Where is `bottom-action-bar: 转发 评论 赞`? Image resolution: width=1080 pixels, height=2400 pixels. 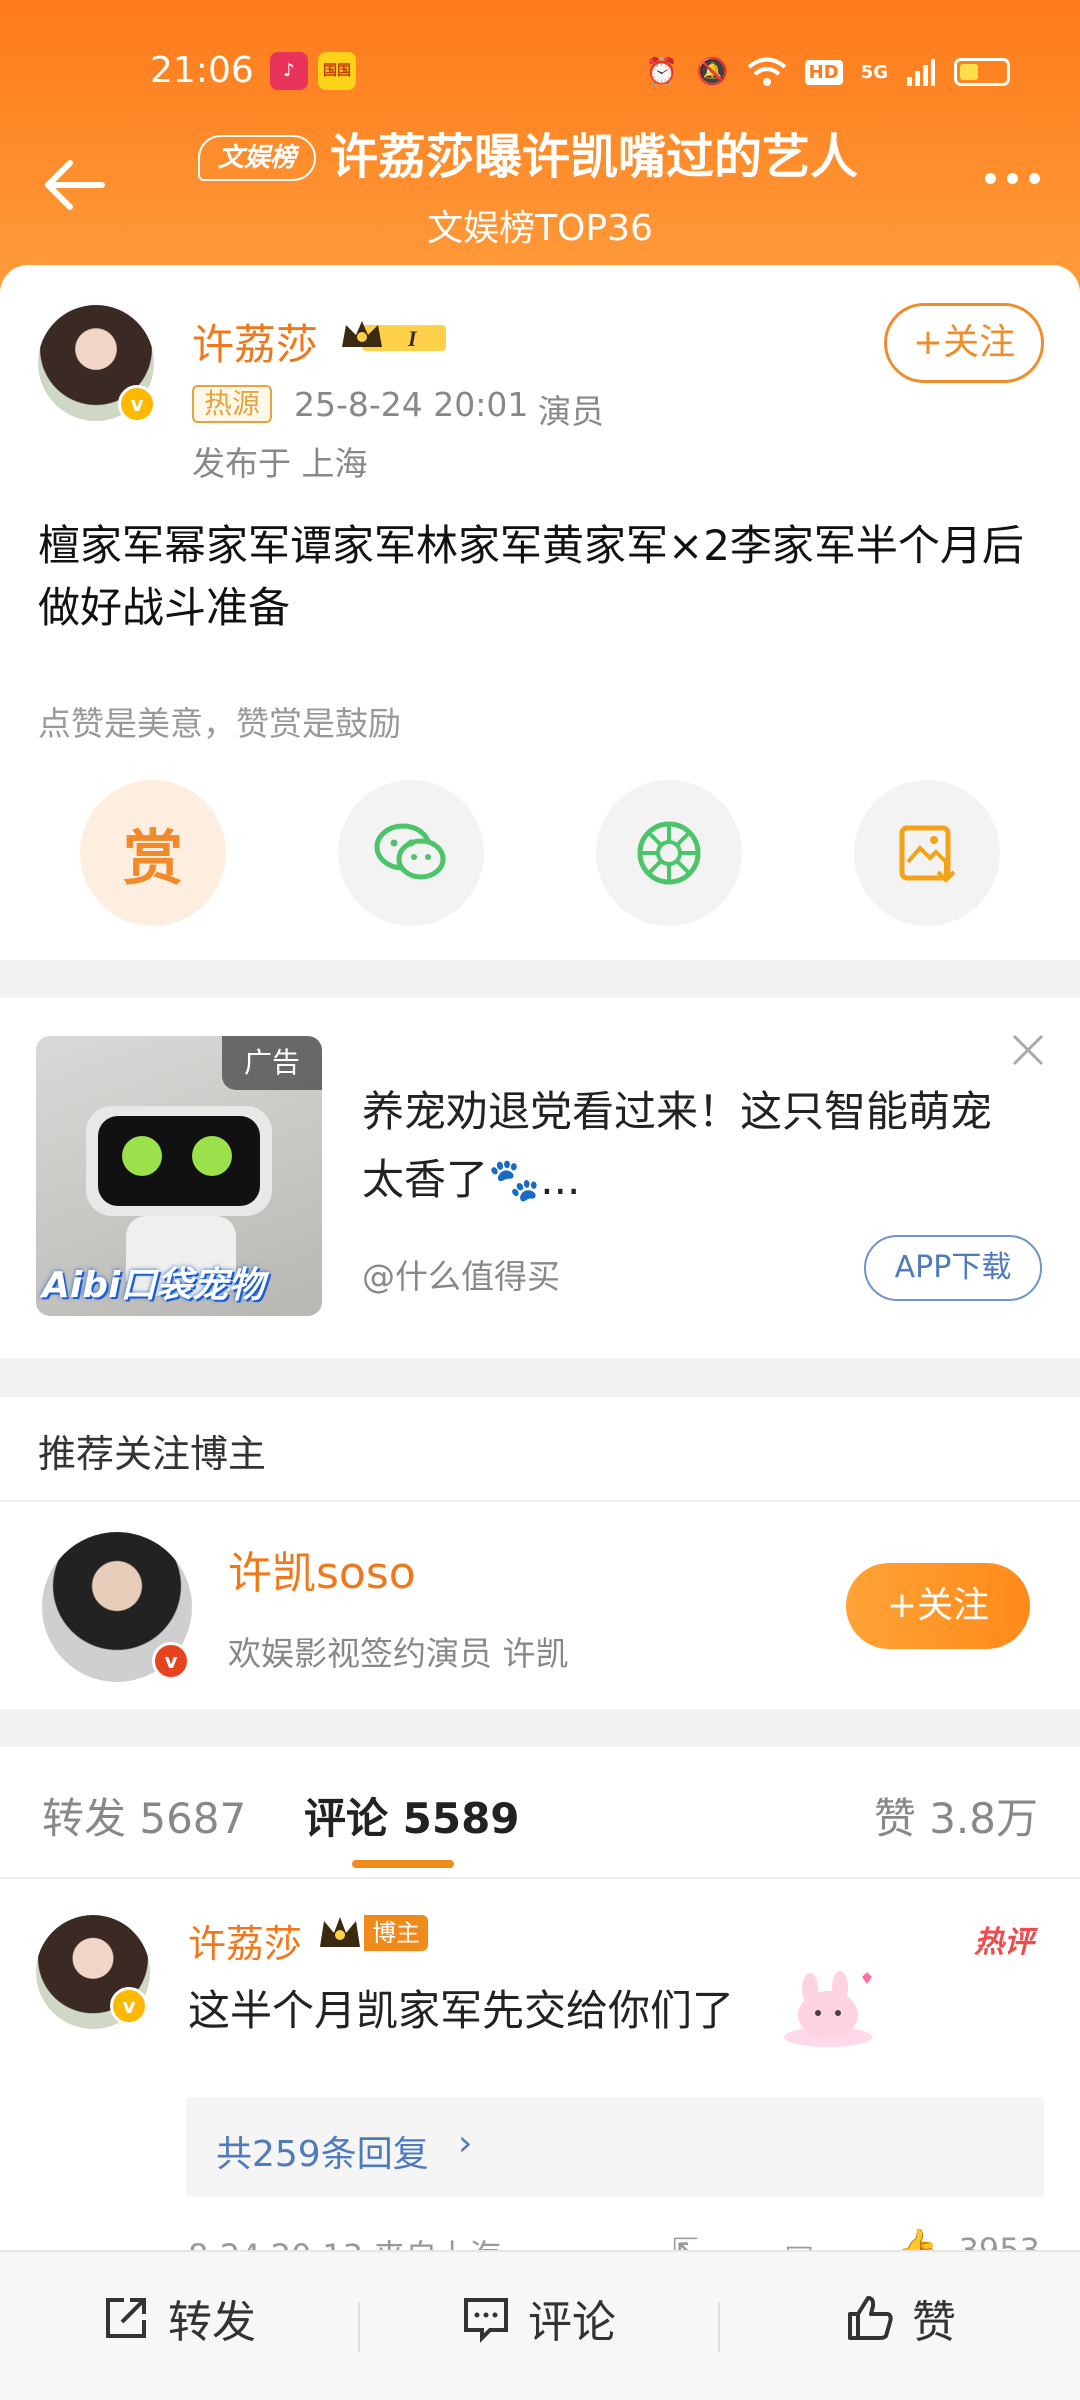
bottom-action-bar: 转发 评论 赞 is located at coordinates (540, 2325).